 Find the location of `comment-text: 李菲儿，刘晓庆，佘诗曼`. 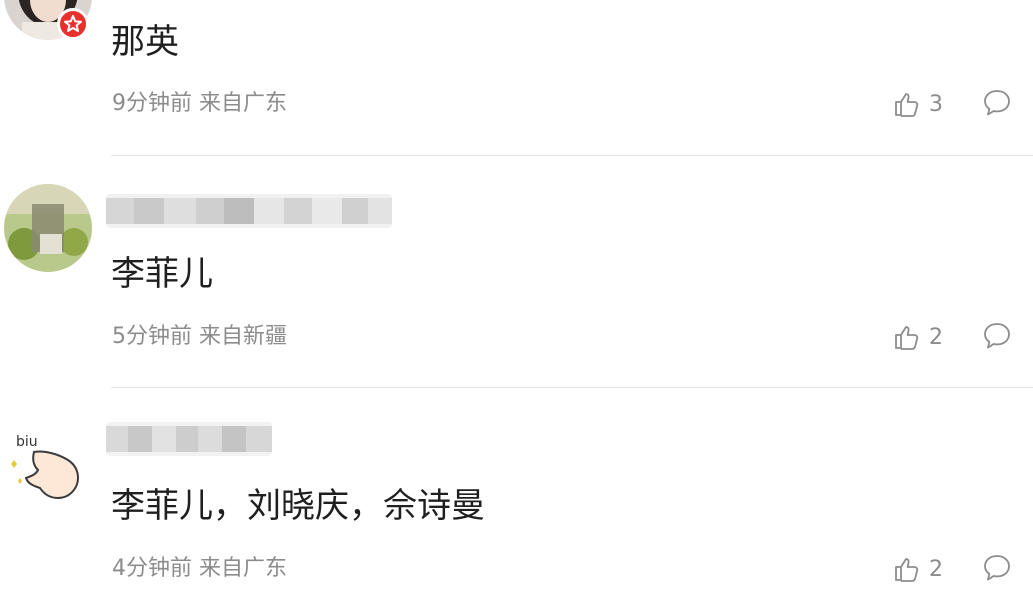

comment-text: 李菲儿，刘晓庆，佘诗曼 is located at coordinates (298, 506).